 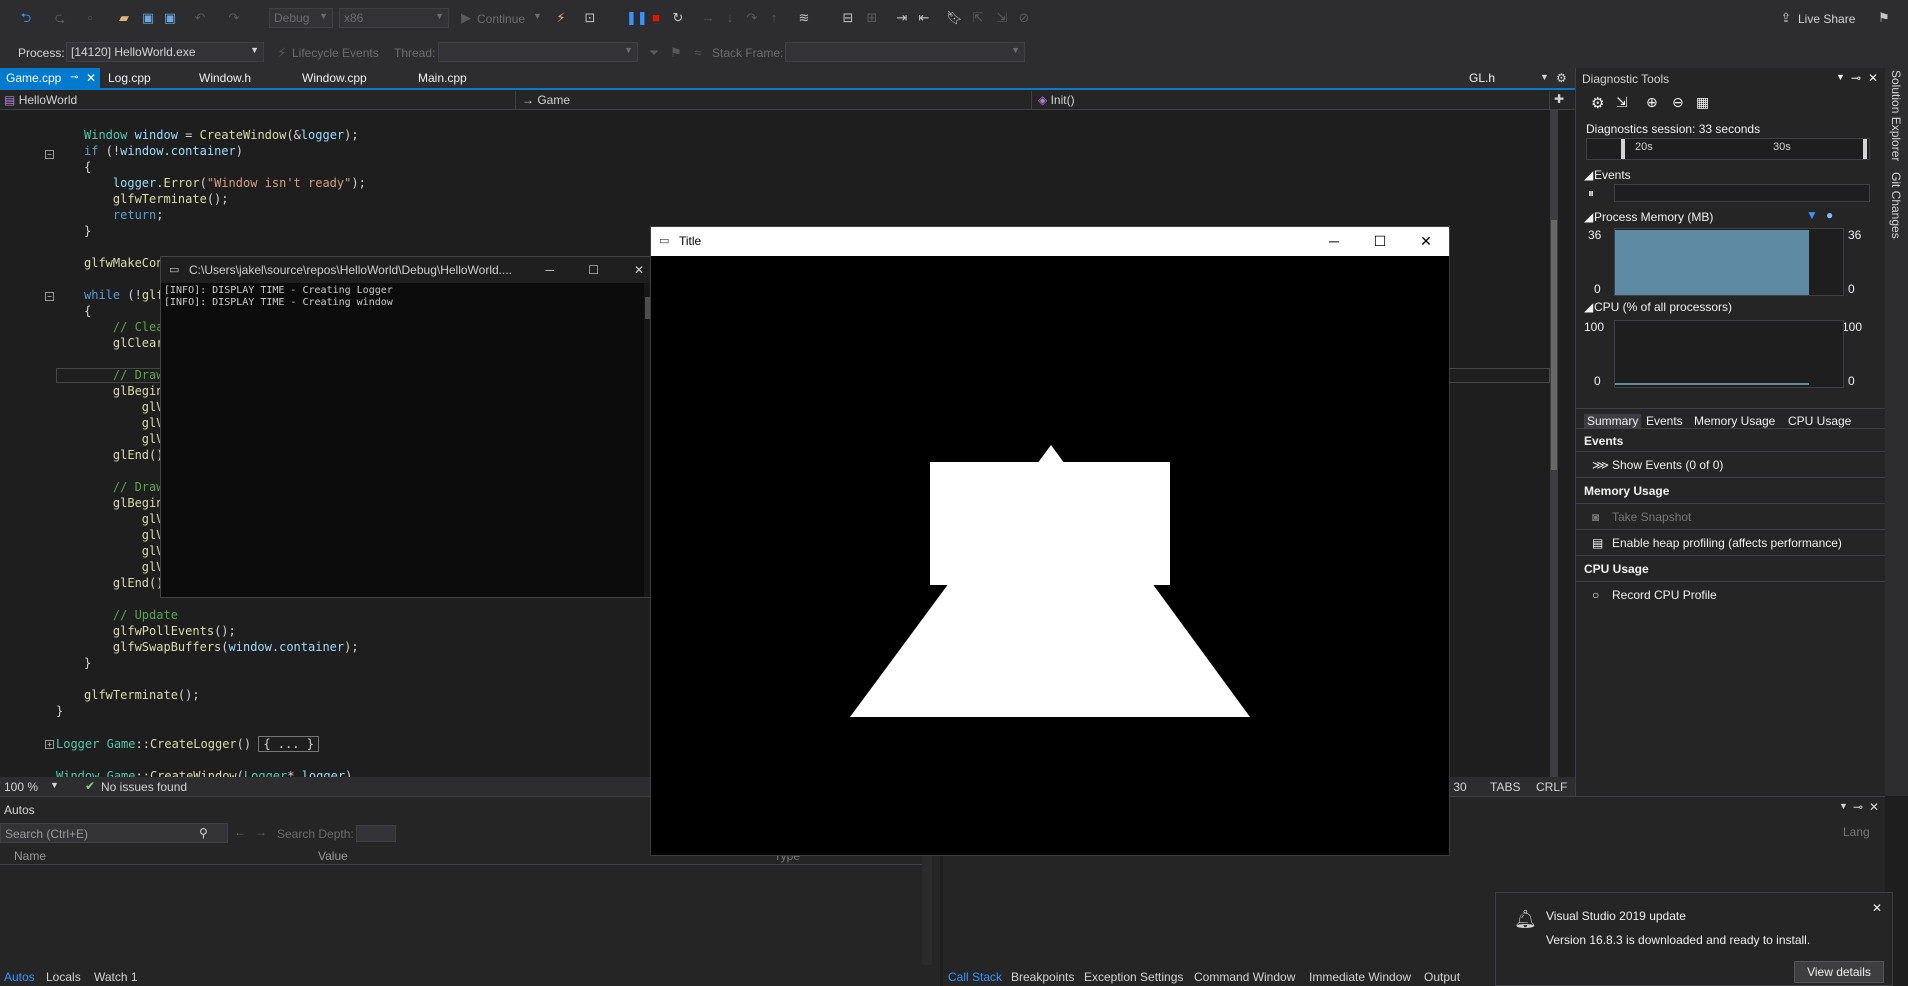 I want to click on clear-bookmarks-icon: ⊘, so click(x=1024, y=18).